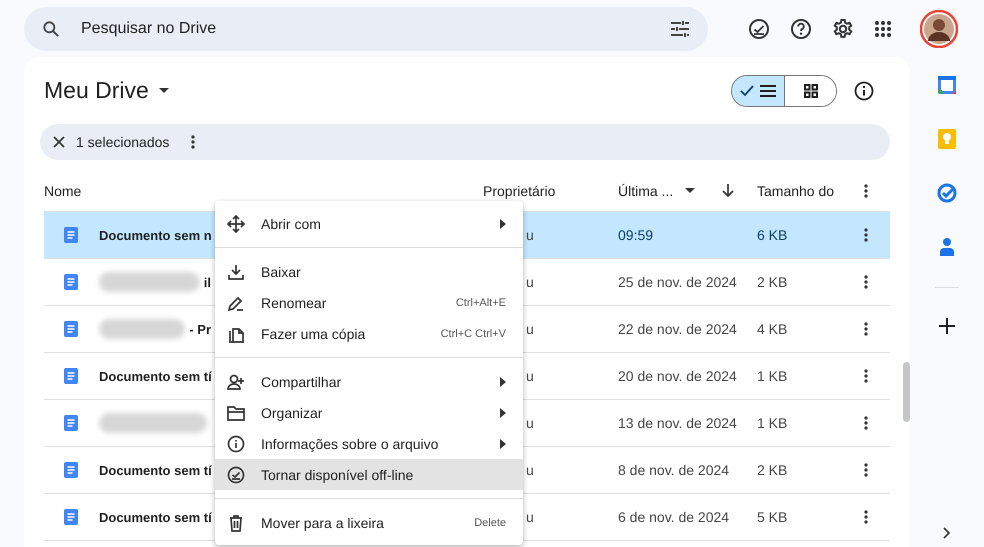 Image resolution: width=984 pixels, height=547 pixels. I want to click on menu-item-label: Mover para a lixeira, so click(323, 522).